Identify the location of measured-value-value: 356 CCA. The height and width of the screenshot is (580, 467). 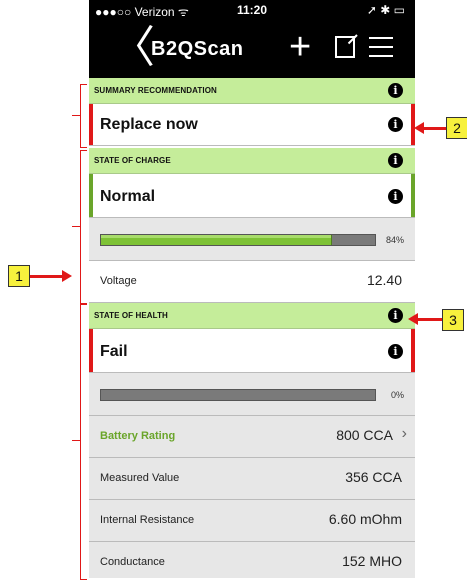
(373, 477).